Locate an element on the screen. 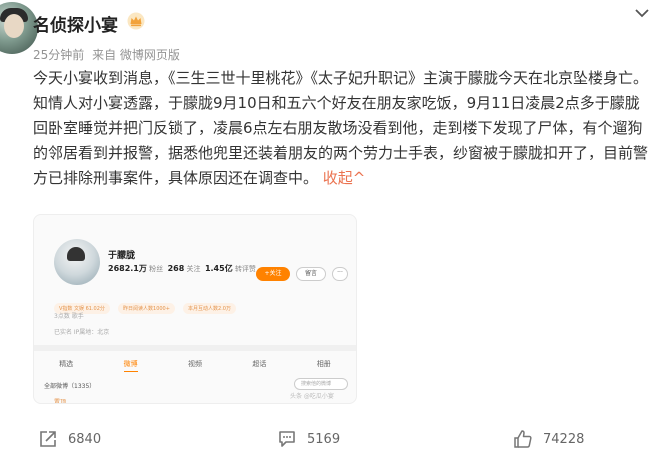  embed-tab: 精选 is located at coordinates (66, 364).